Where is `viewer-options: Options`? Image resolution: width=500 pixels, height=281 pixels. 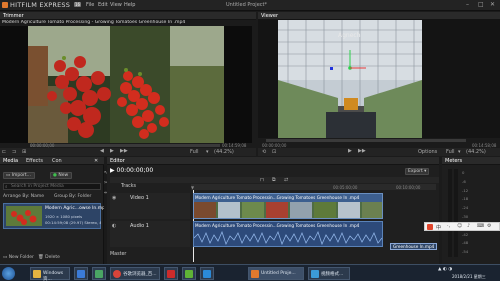
viewer-options: Options is located at coordinates (427, 152).